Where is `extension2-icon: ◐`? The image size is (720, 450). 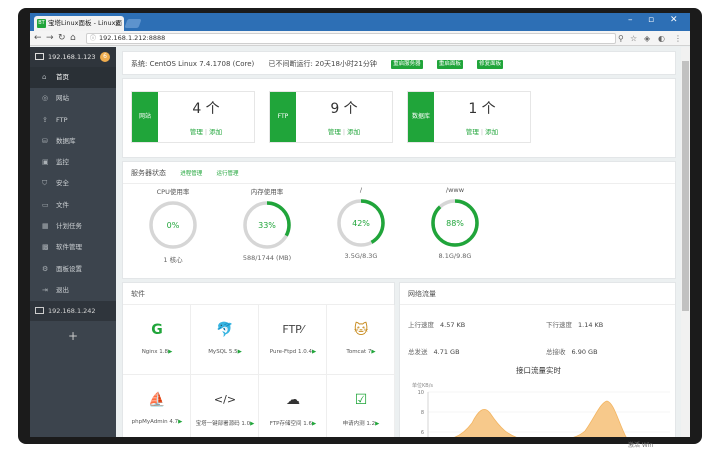 extension2-icon: ◐ is located at coordinates (661, 38).